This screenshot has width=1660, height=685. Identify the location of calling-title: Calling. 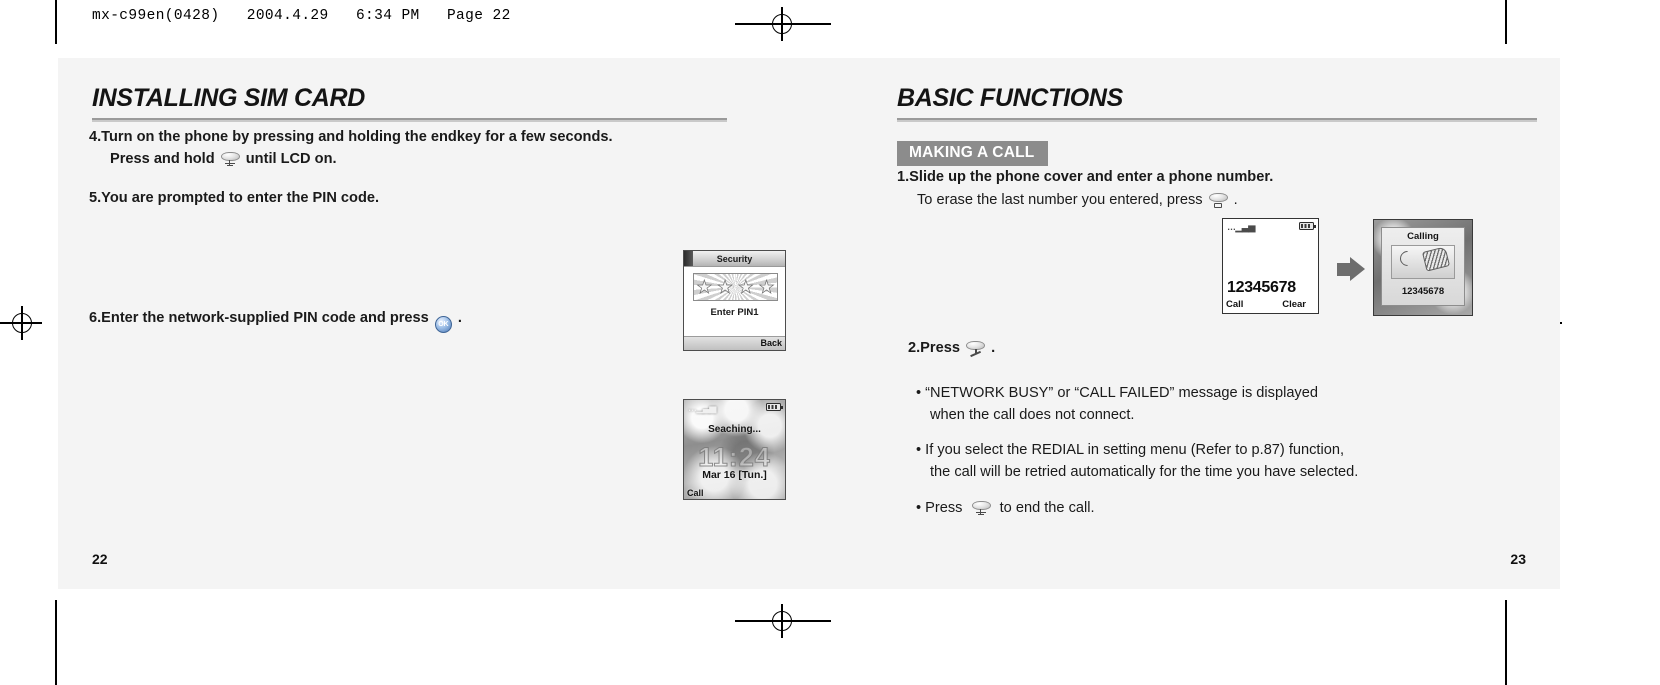
(1423, 236).